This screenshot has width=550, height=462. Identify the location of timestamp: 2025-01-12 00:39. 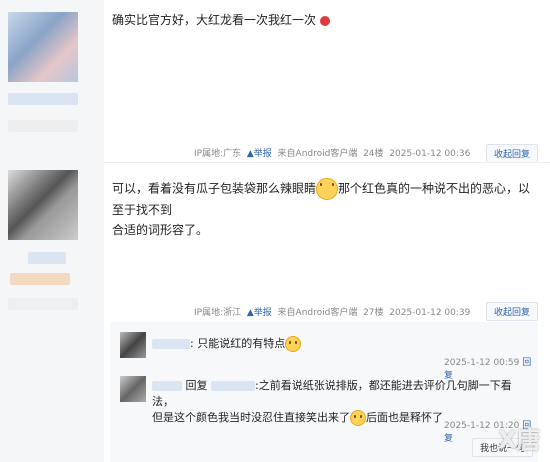
(430, 313).